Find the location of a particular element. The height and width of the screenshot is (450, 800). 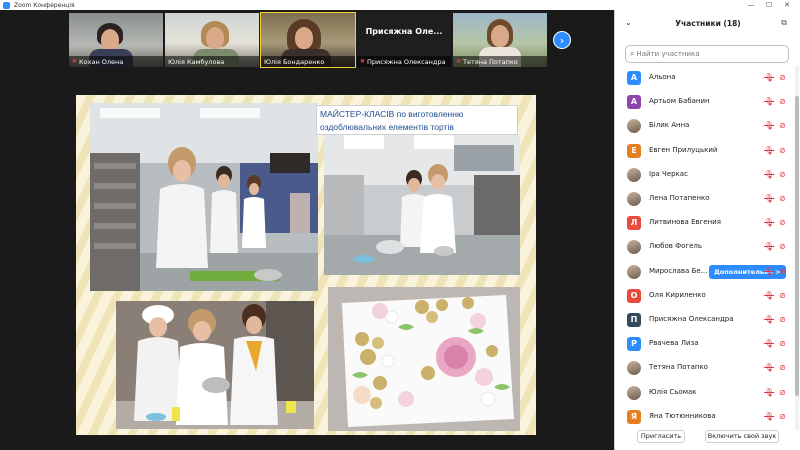

video-tile: ✖ Тетяна Потапко is located at coordinates (500, 40).